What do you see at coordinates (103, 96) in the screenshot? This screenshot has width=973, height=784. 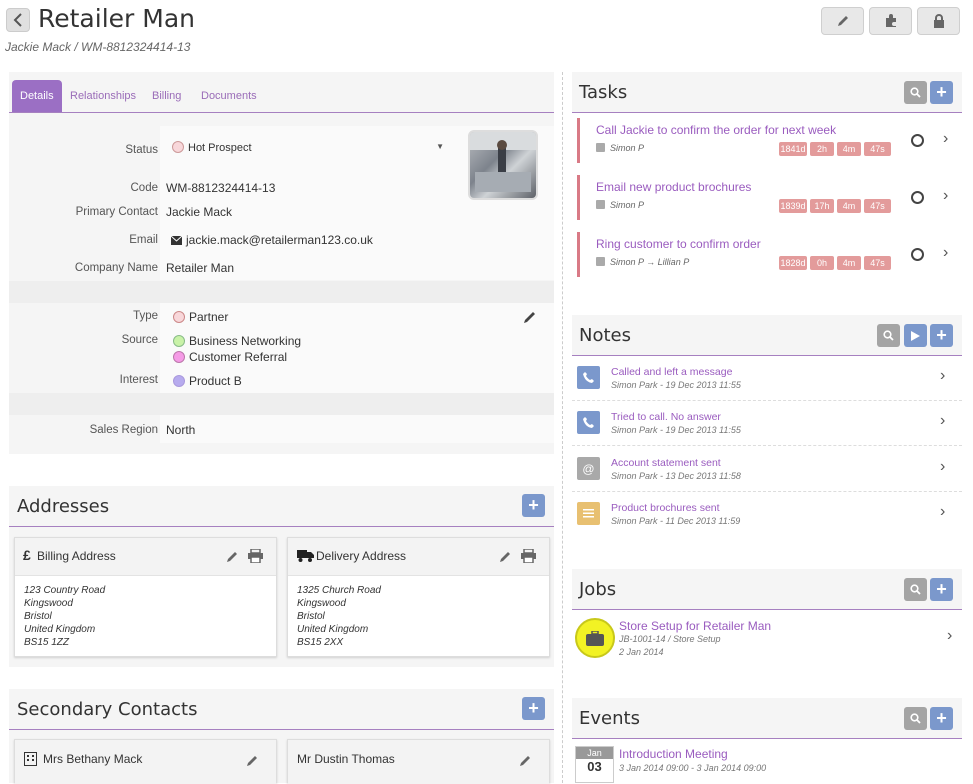 I see `tab-relationships: Relationships` at bounding box center [103, 96].